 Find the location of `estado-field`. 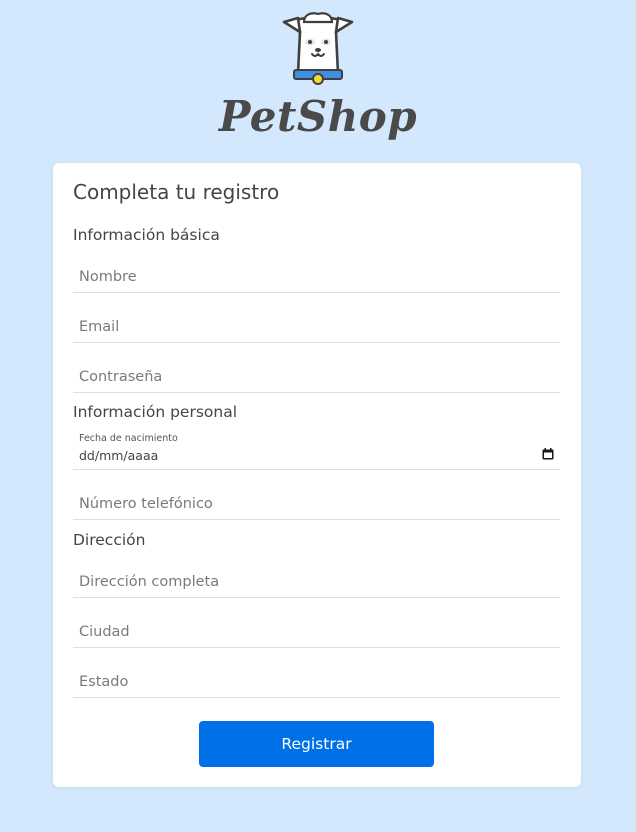

estado-field is located at coordinates (316, 682).